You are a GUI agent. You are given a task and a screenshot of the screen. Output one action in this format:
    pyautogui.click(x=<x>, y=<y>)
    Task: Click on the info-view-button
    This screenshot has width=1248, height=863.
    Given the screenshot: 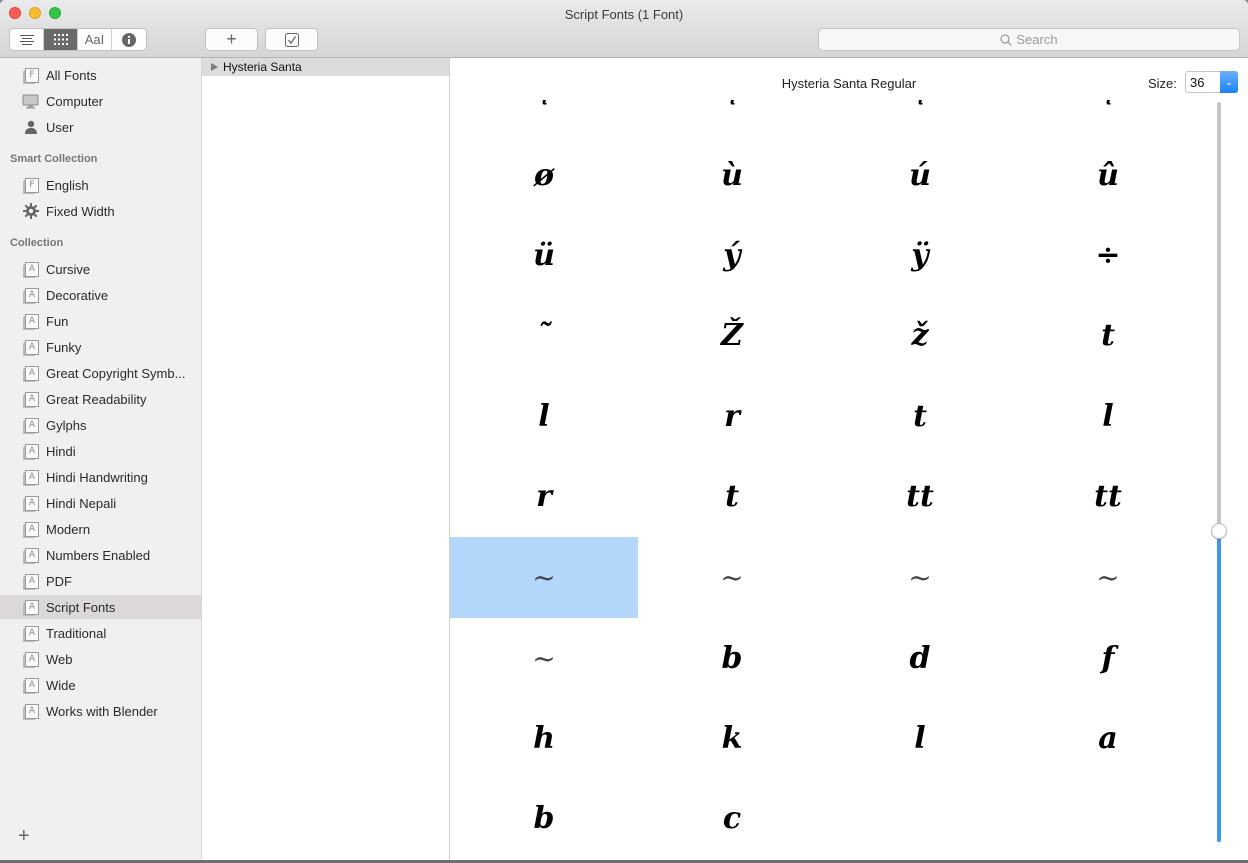 What is the action you would take?
    pyautogui.click(x=129, y=39)
    